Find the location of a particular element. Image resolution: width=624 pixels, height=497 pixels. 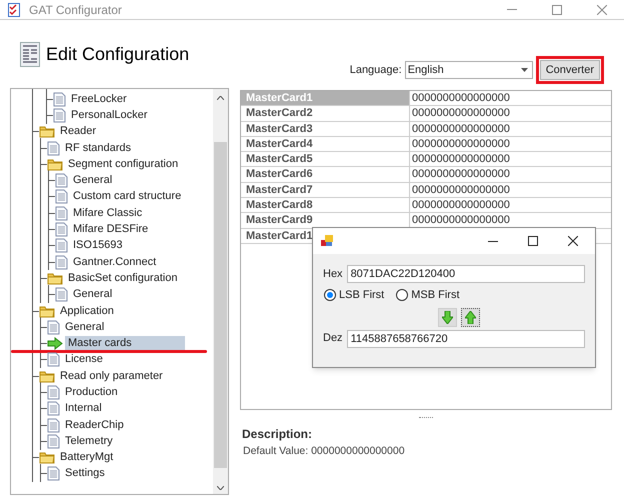

arrow-down-icon is located at coordinates (447, 317).